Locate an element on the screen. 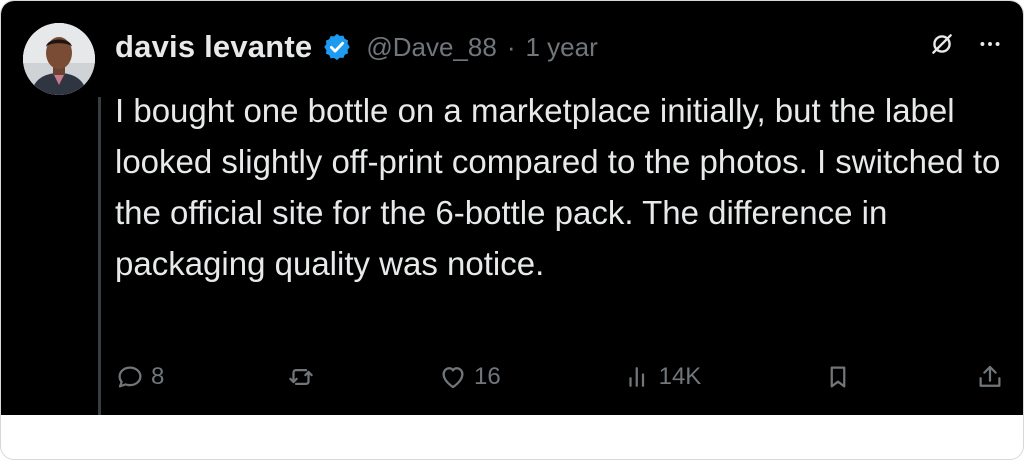  views-button: 14K is located at coordinates (662, 377).